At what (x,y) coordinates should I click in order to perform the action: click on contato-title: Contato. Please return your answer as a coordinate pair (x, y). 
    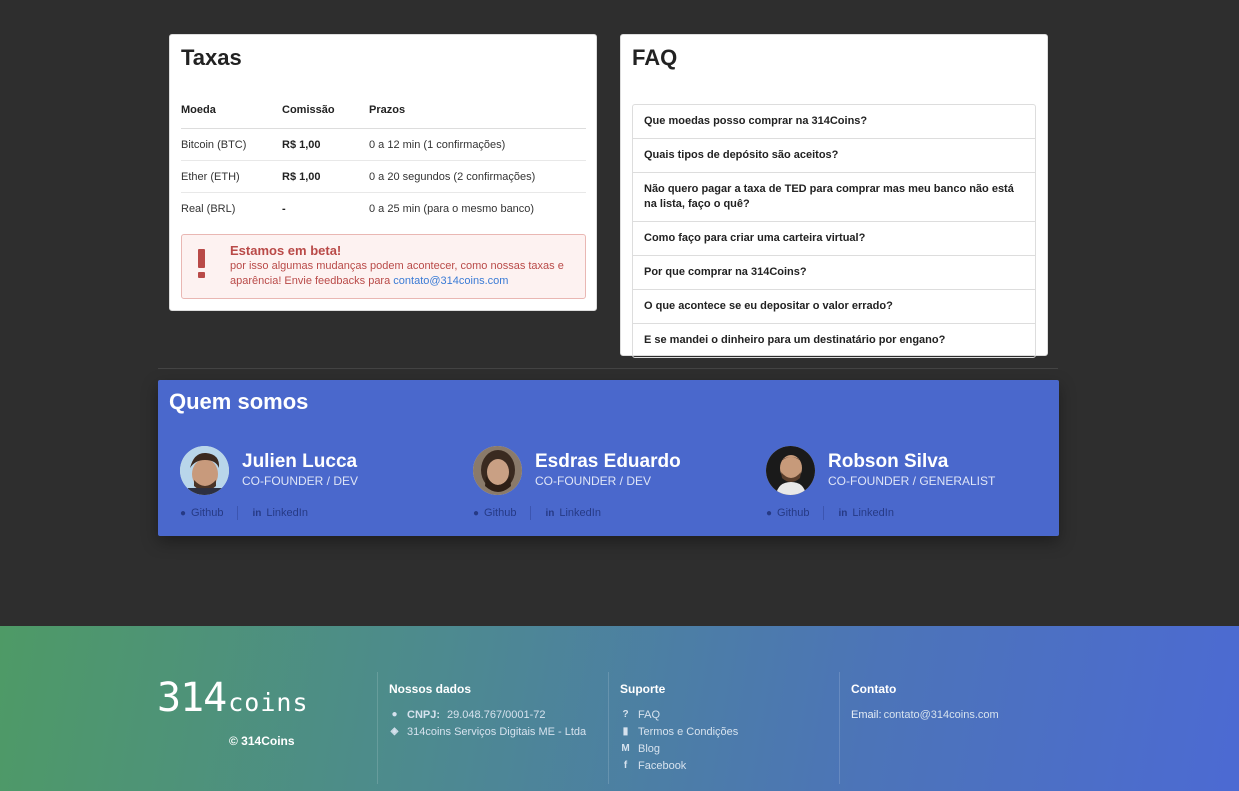
    Looking at the image, I should click on (874, 689).